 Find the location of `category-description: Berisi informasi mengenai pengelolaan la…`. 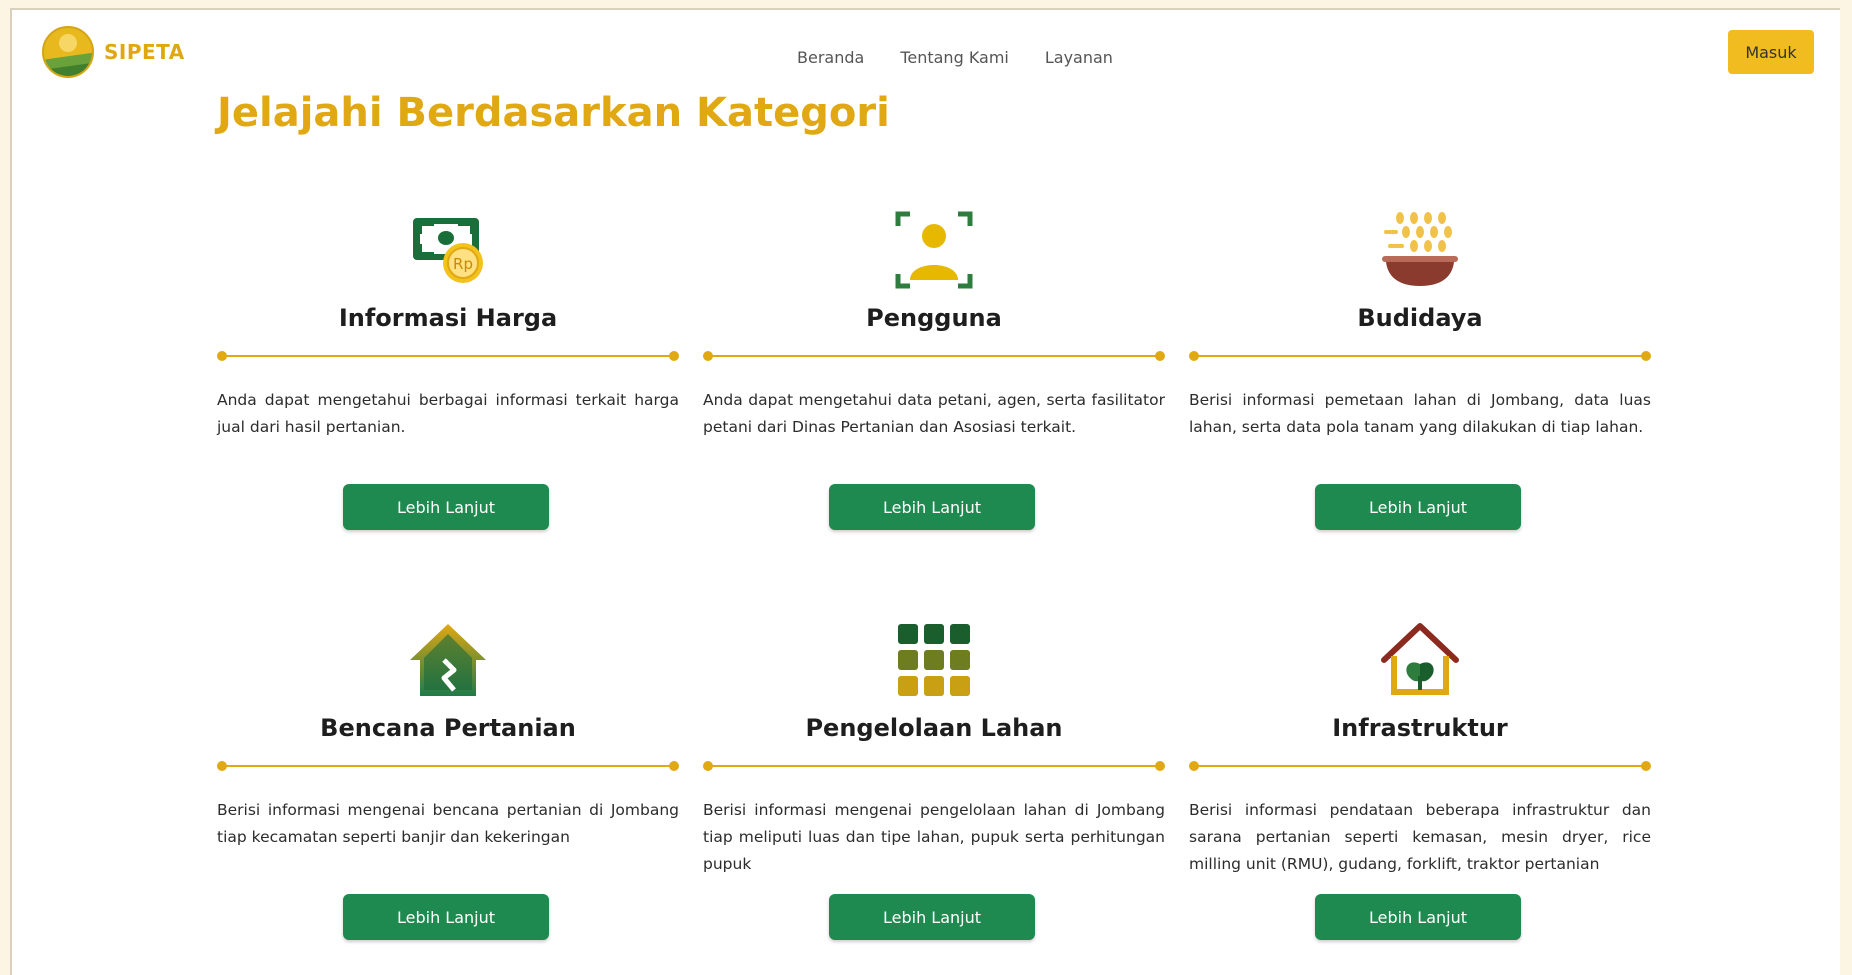

category-description: Berisi informasi mengenai pengelolaan la… is located at coordinates (934, 837).